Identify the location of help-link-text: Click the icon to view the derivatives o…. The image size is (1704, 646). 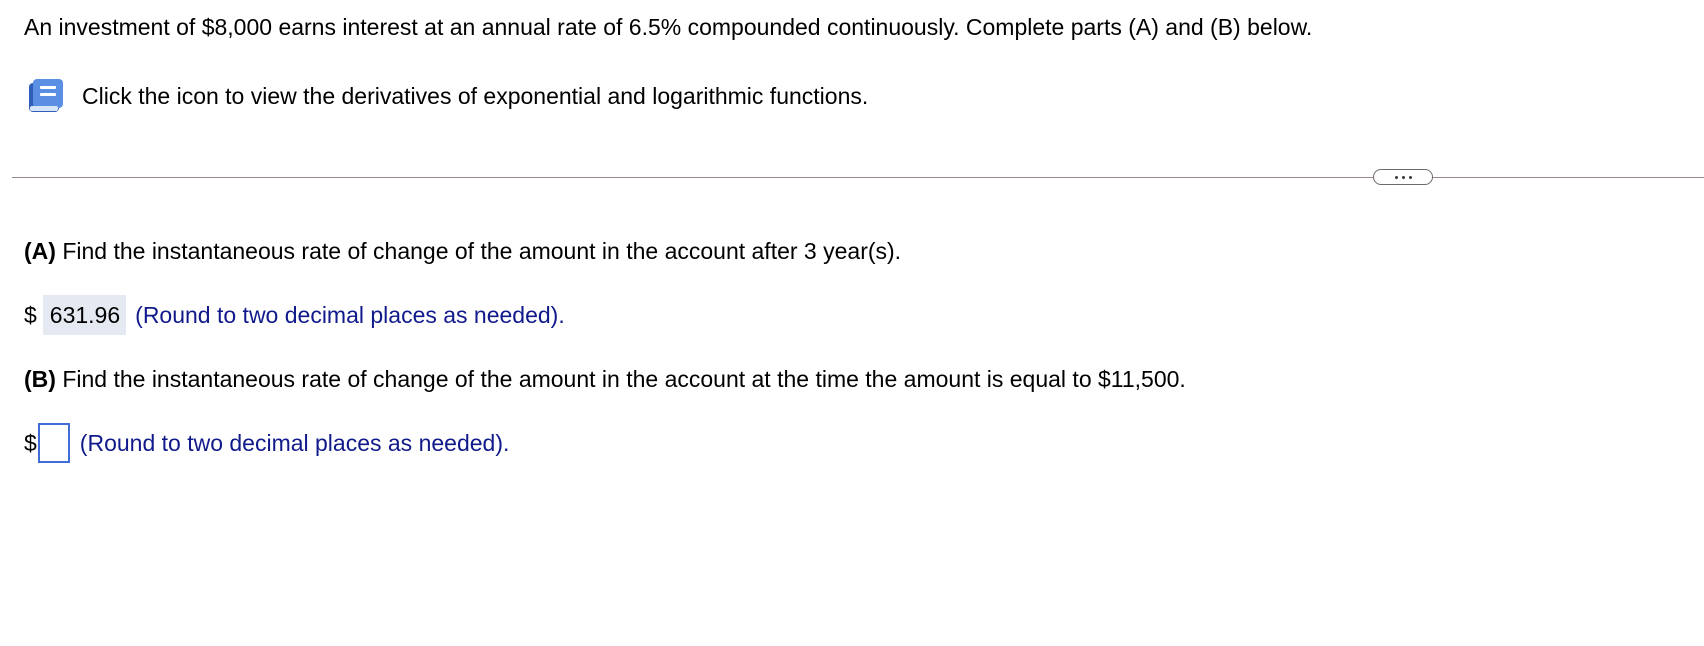
(475, 96).